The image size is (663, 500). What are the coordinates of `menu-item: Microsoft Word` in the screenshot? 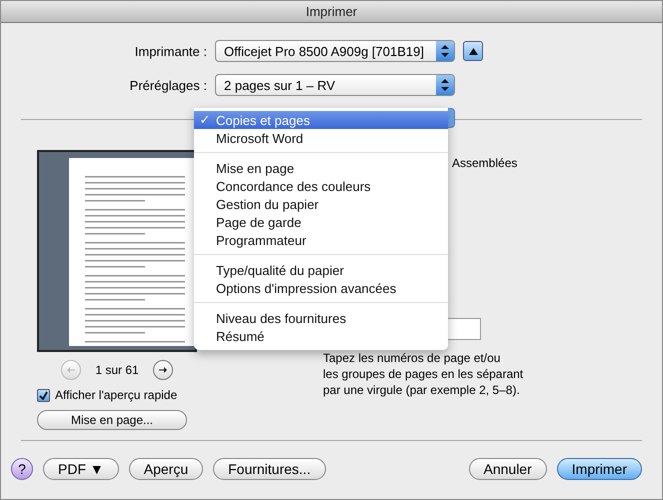 It's located at (321, 138).